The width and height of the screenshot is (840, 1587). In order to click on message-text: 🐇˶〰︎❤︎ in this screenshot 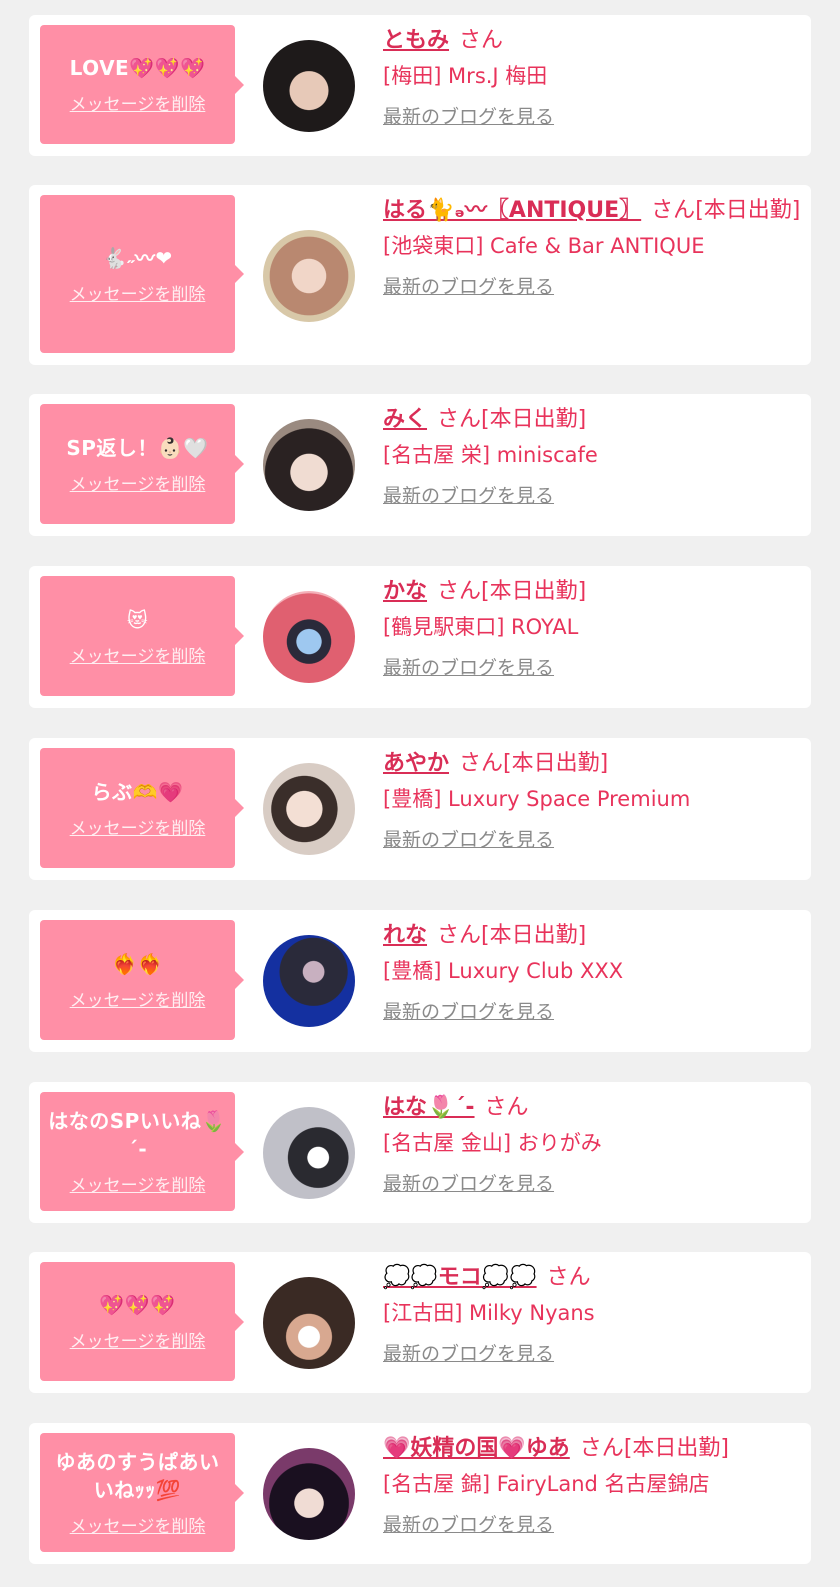, I will do `click(137, 257)`.